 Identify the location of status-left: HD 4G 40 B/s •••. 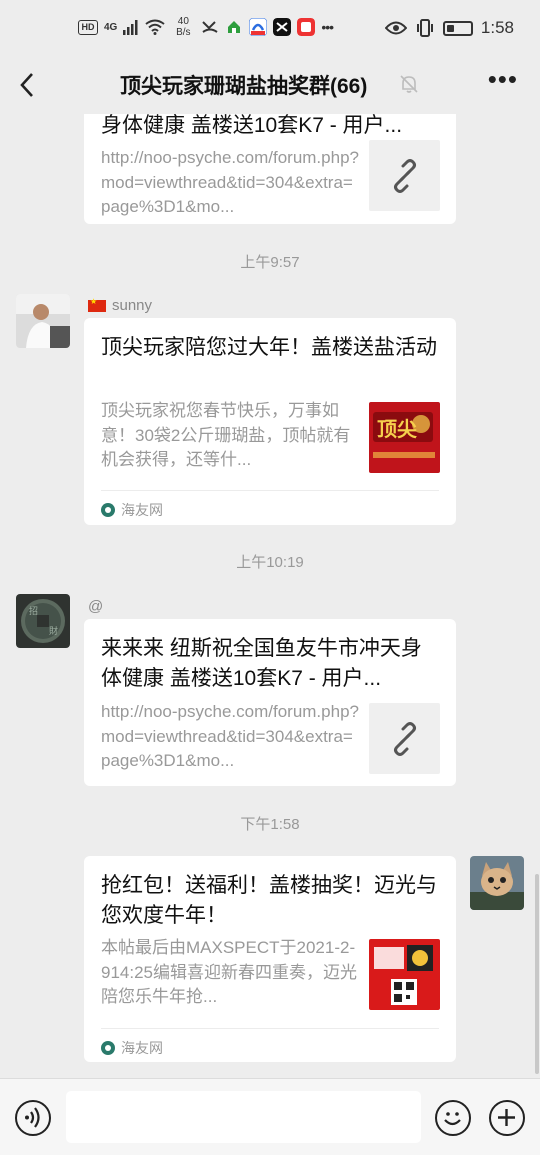
(206, 27).